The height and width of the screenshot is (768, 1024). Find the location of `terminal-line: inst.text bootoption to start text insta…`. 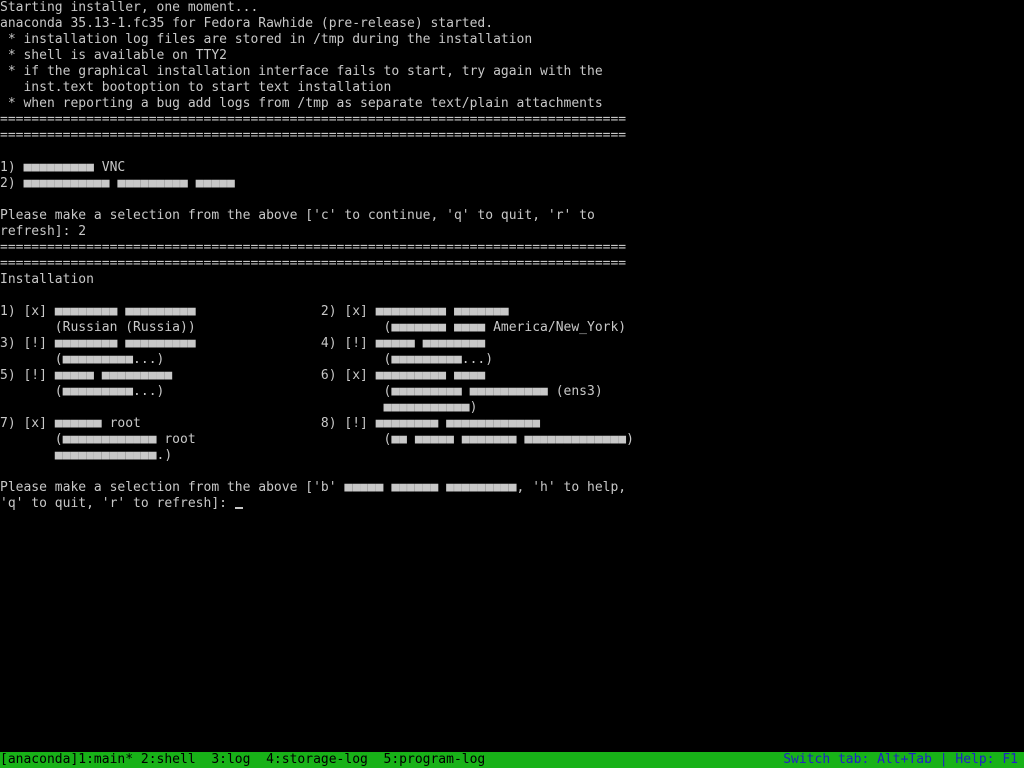

terminal-line: inst.text bootoption to start text insta… is located at coordinates (196, 87).